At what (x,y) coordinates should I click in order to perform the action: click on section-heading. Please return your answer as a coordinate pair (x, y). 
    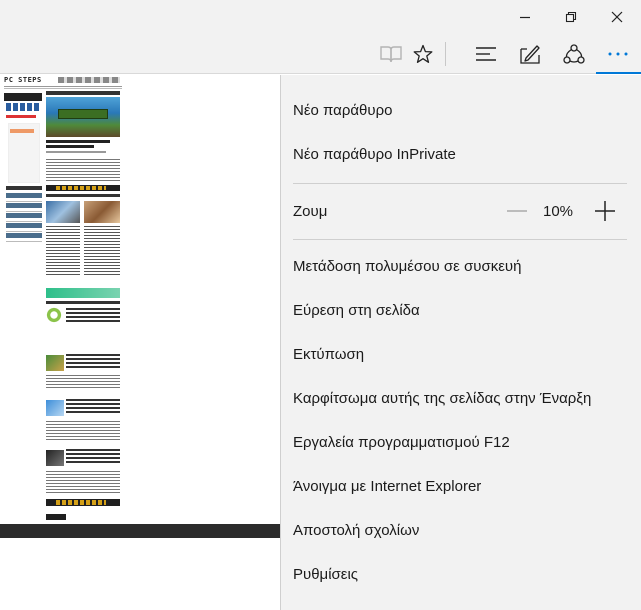
    Looking at the image, I should click on (83, 195).